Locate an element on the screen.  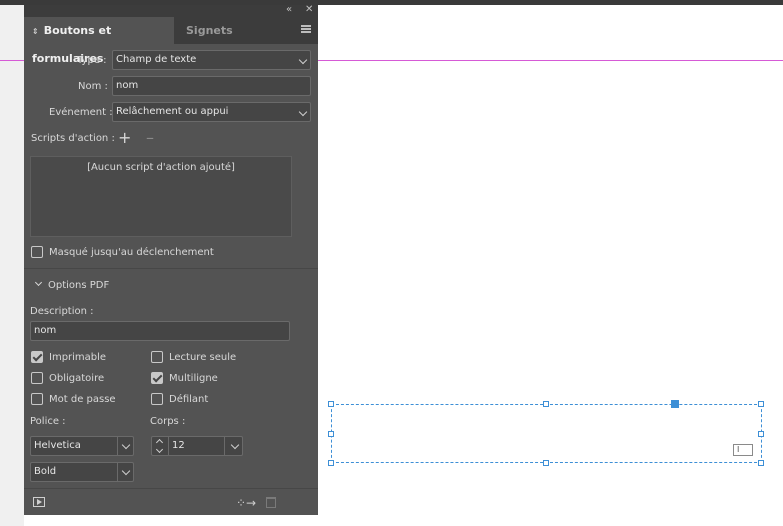
font-value: Helvetica is located at coordinates (57, 445).